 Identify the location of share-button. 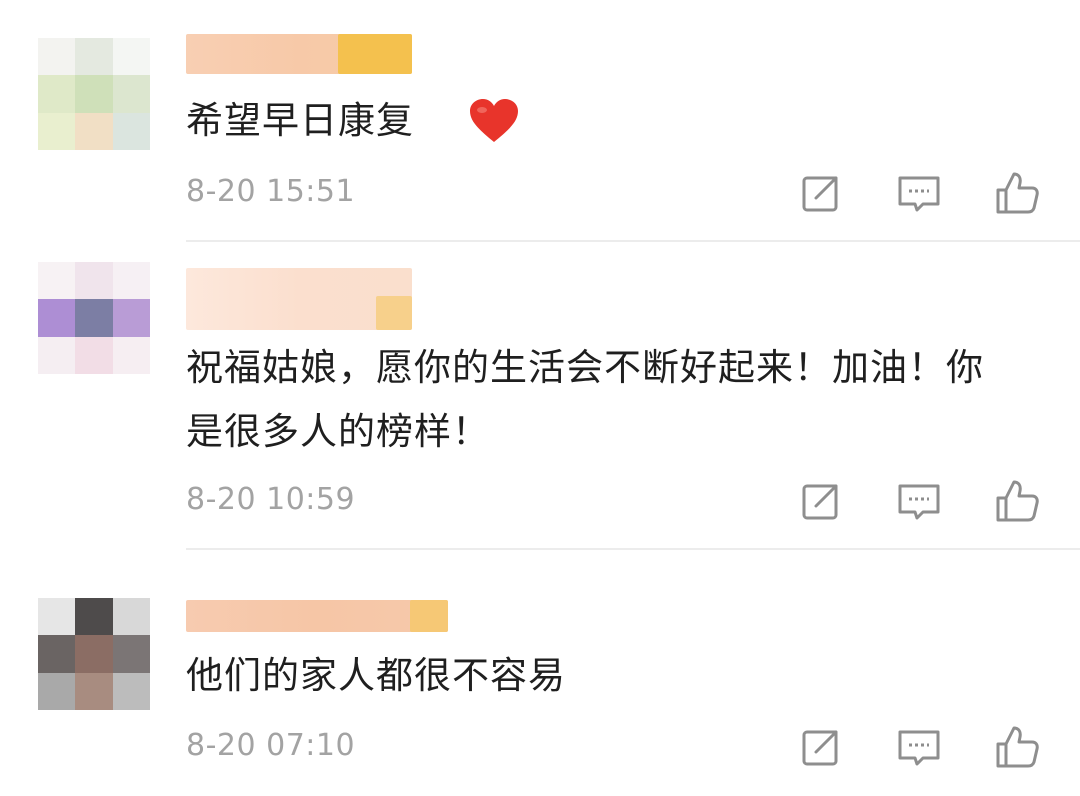
(821, 747).